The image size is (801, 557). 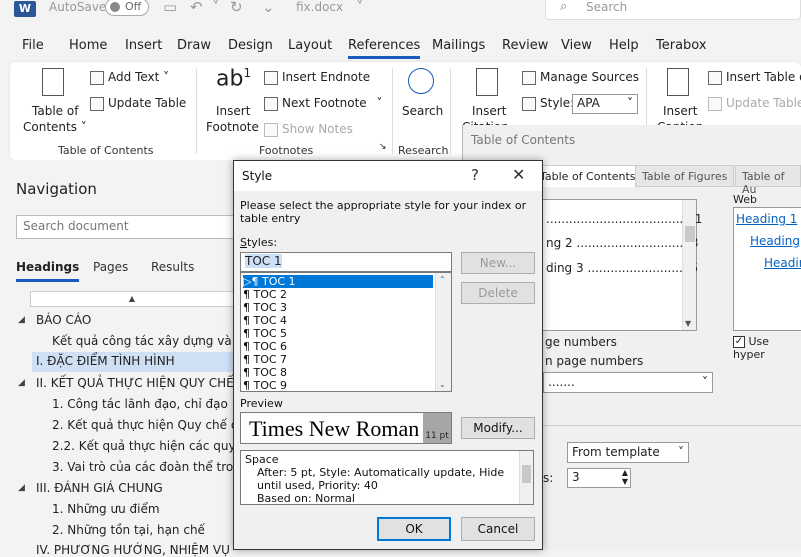 I want to click on insert-endnote-button: Insert Endnote, so click(x=317, y=77).